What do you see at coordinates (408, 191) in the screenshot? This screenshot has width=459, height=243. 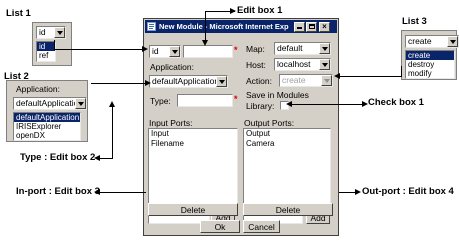 I see `edit-box4-annotation: Out-port : Edit box 4` at bounding box center [408, 191].